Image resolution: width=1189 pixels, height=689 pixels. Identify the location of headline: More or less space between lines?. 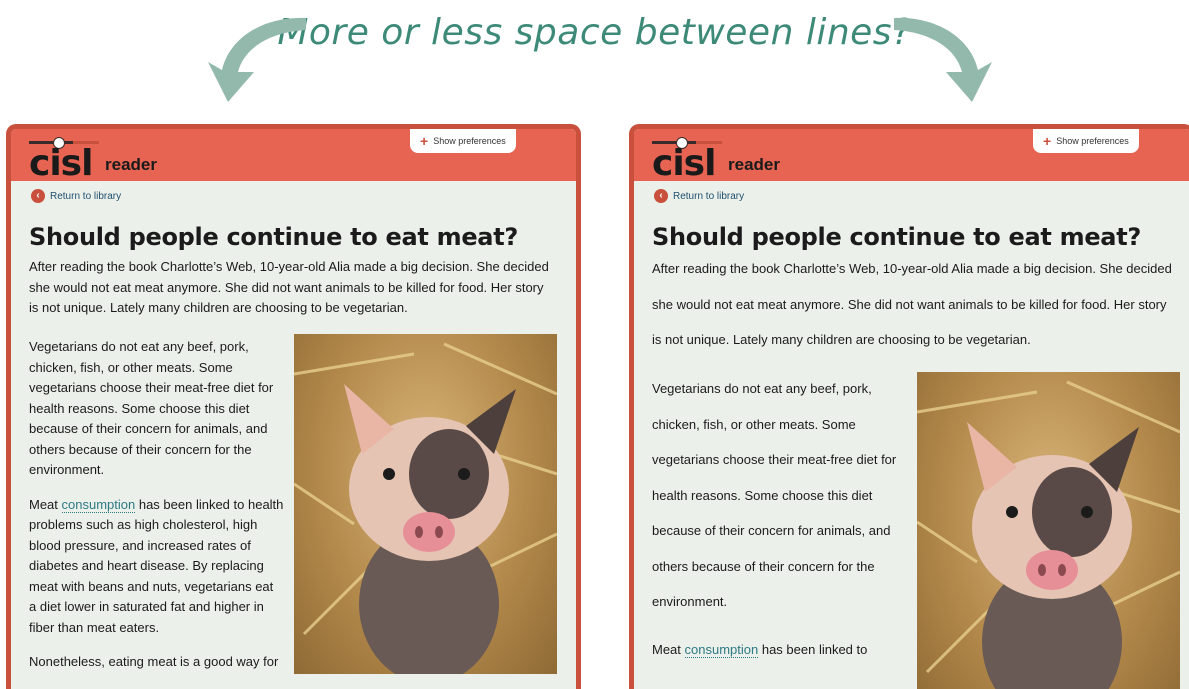
(594, 32).